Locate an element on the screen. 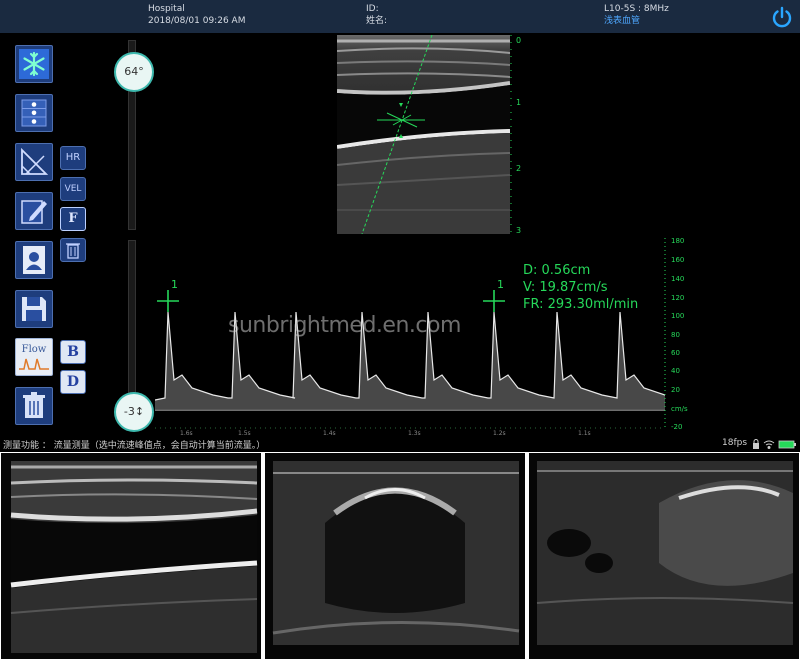 This screenshot has width=800, height=660. freeze-button is located at coordinates (34, 64).